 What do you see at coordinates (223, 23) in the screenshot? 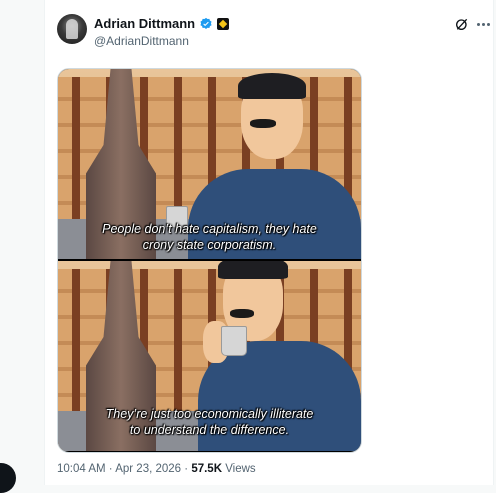
I see `affiliate-badge-icon` at bounding box center [223, 23].